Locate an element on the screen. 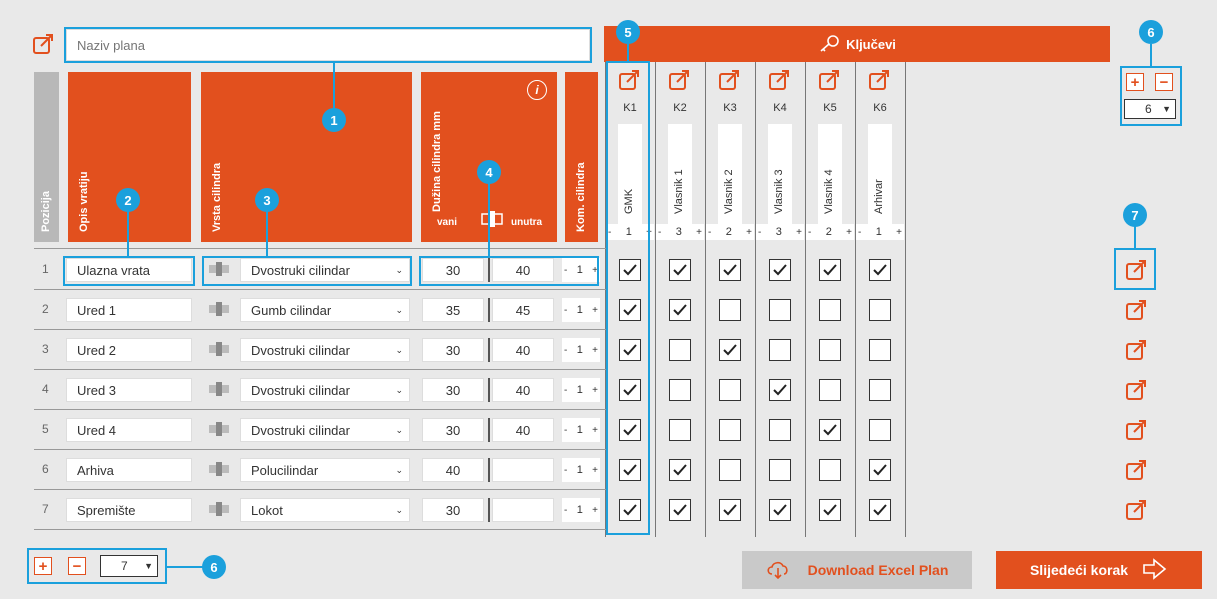 The width and height of the screenshot is (1217, 599). info-icon: i is located at coordinates (537, 90).